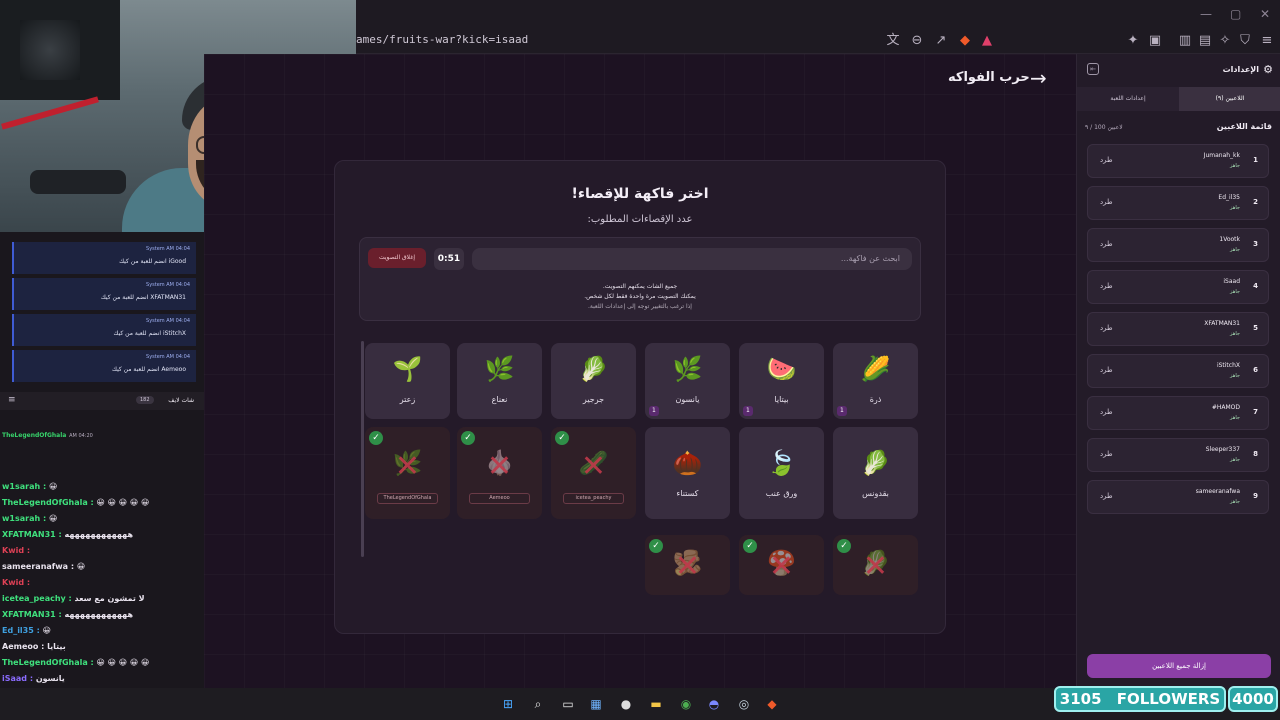 The width and height of the screenshot is (1280, 720). Describe the element at coordinates (1178, 161) in the screenshot. I see `player-row: 1 Jumanah_kk جاهز طرد` at that location.